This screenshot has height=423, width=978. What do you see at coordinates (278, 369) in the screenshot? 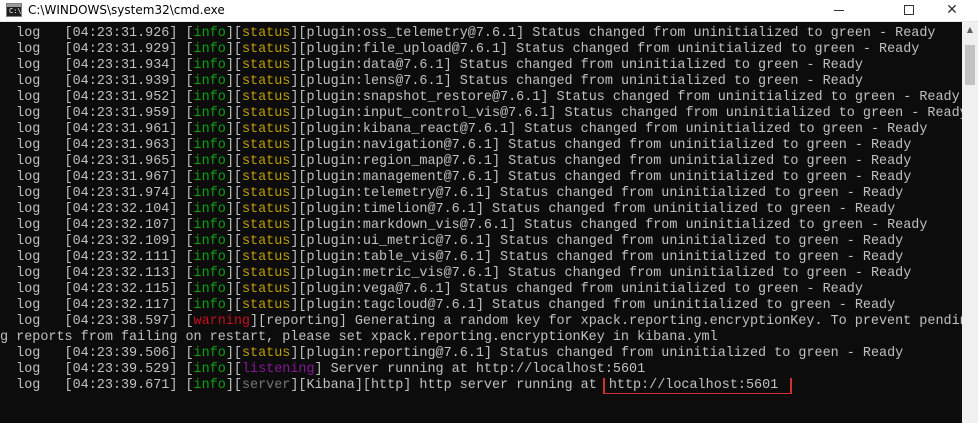
I see `tag-listening: listening` at bounding box center [278, 369].